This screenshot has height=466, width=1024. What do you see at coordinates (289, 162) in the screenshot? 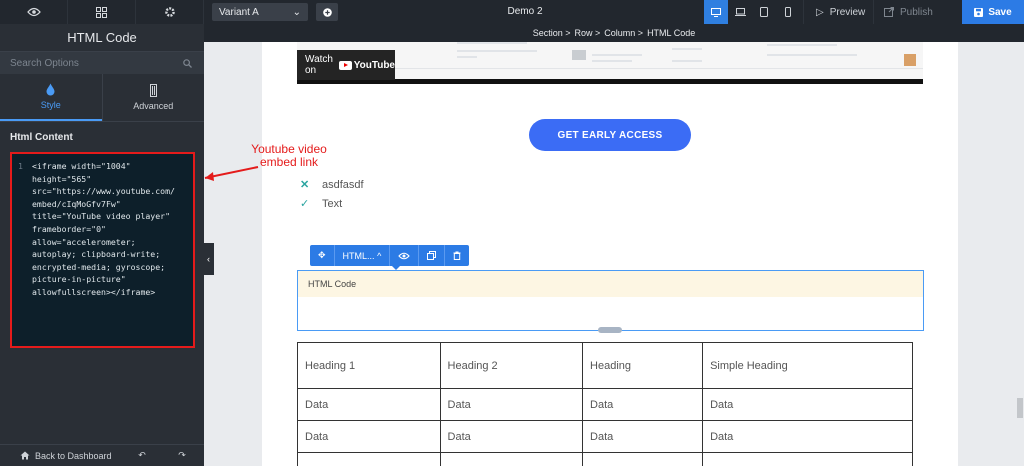
I see `annotation-line-2: embed link` at bounding box center [289, 162].